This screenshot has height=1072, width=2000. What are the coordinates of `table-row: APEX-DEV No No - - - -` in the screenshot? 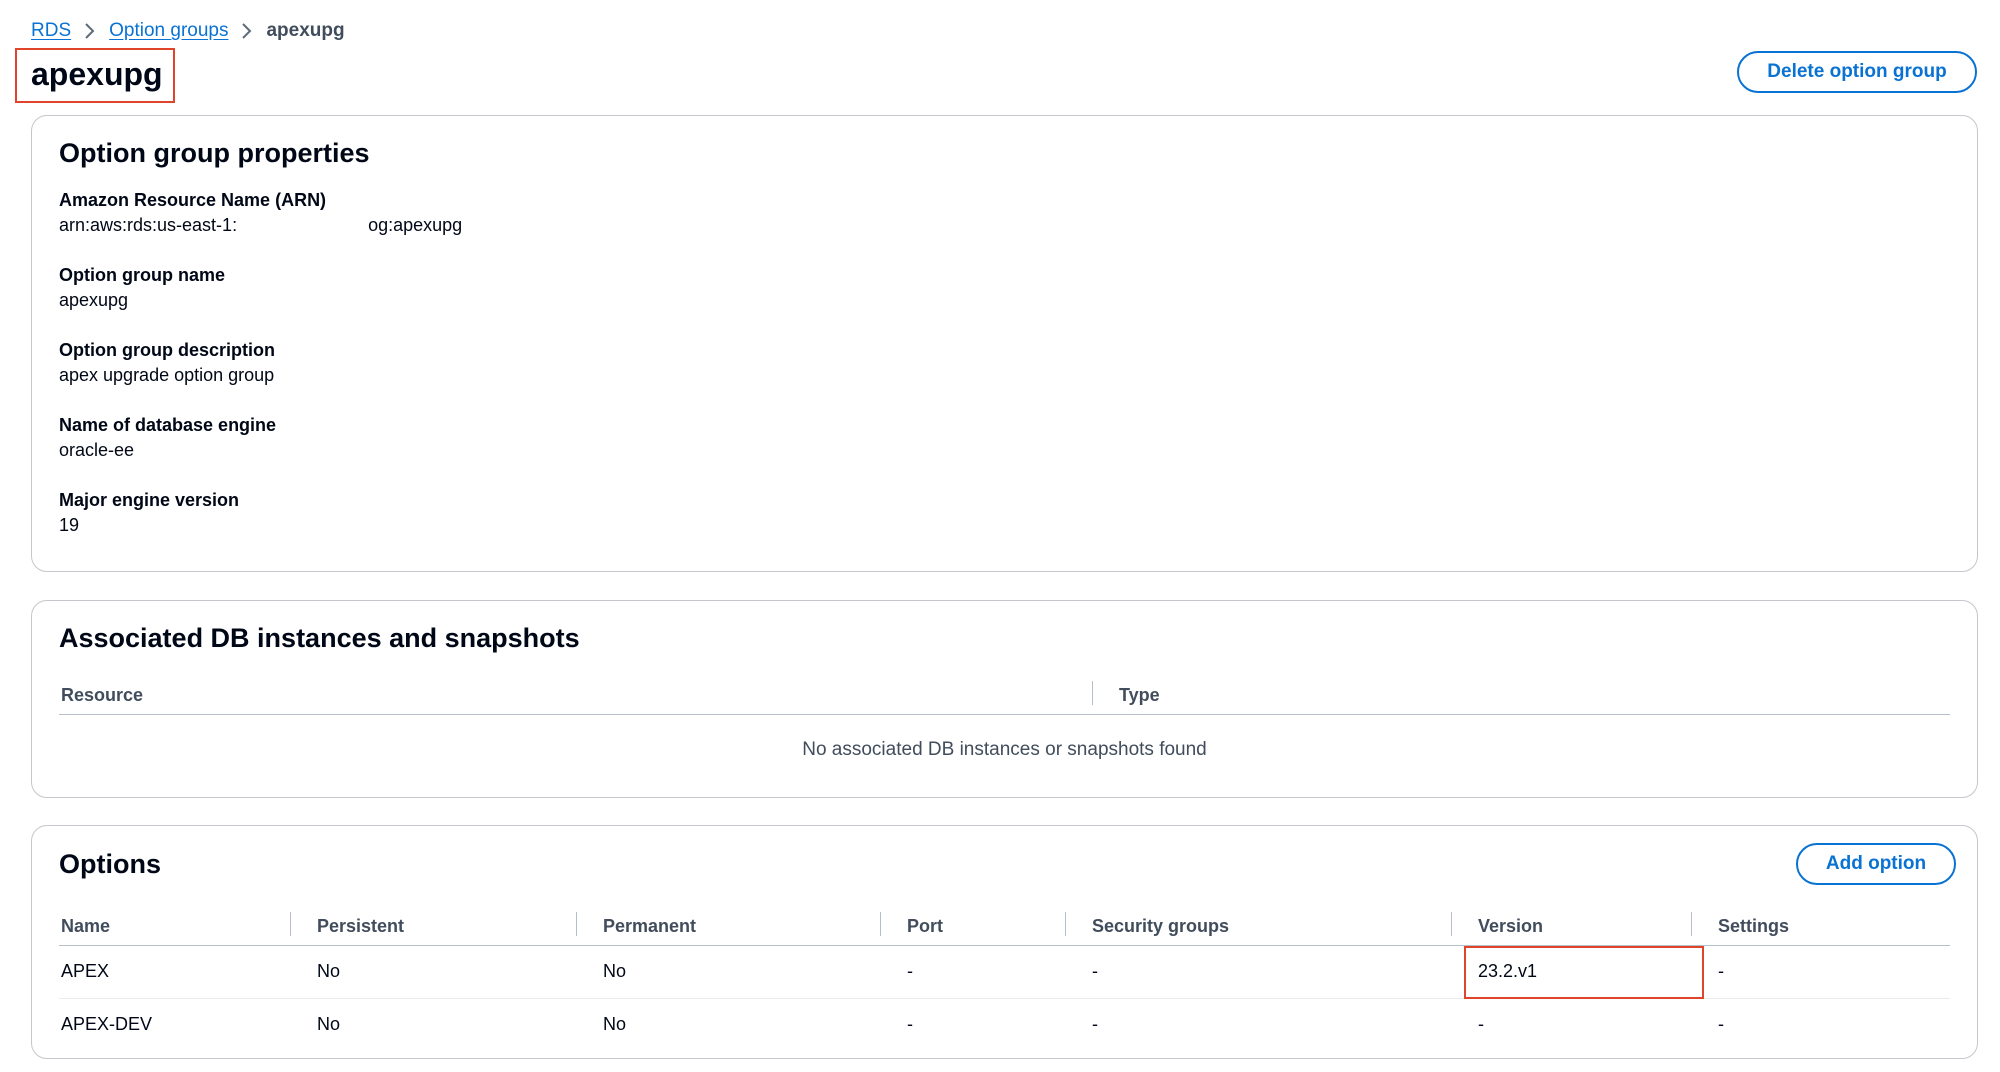 It's located at (1004, 1025).